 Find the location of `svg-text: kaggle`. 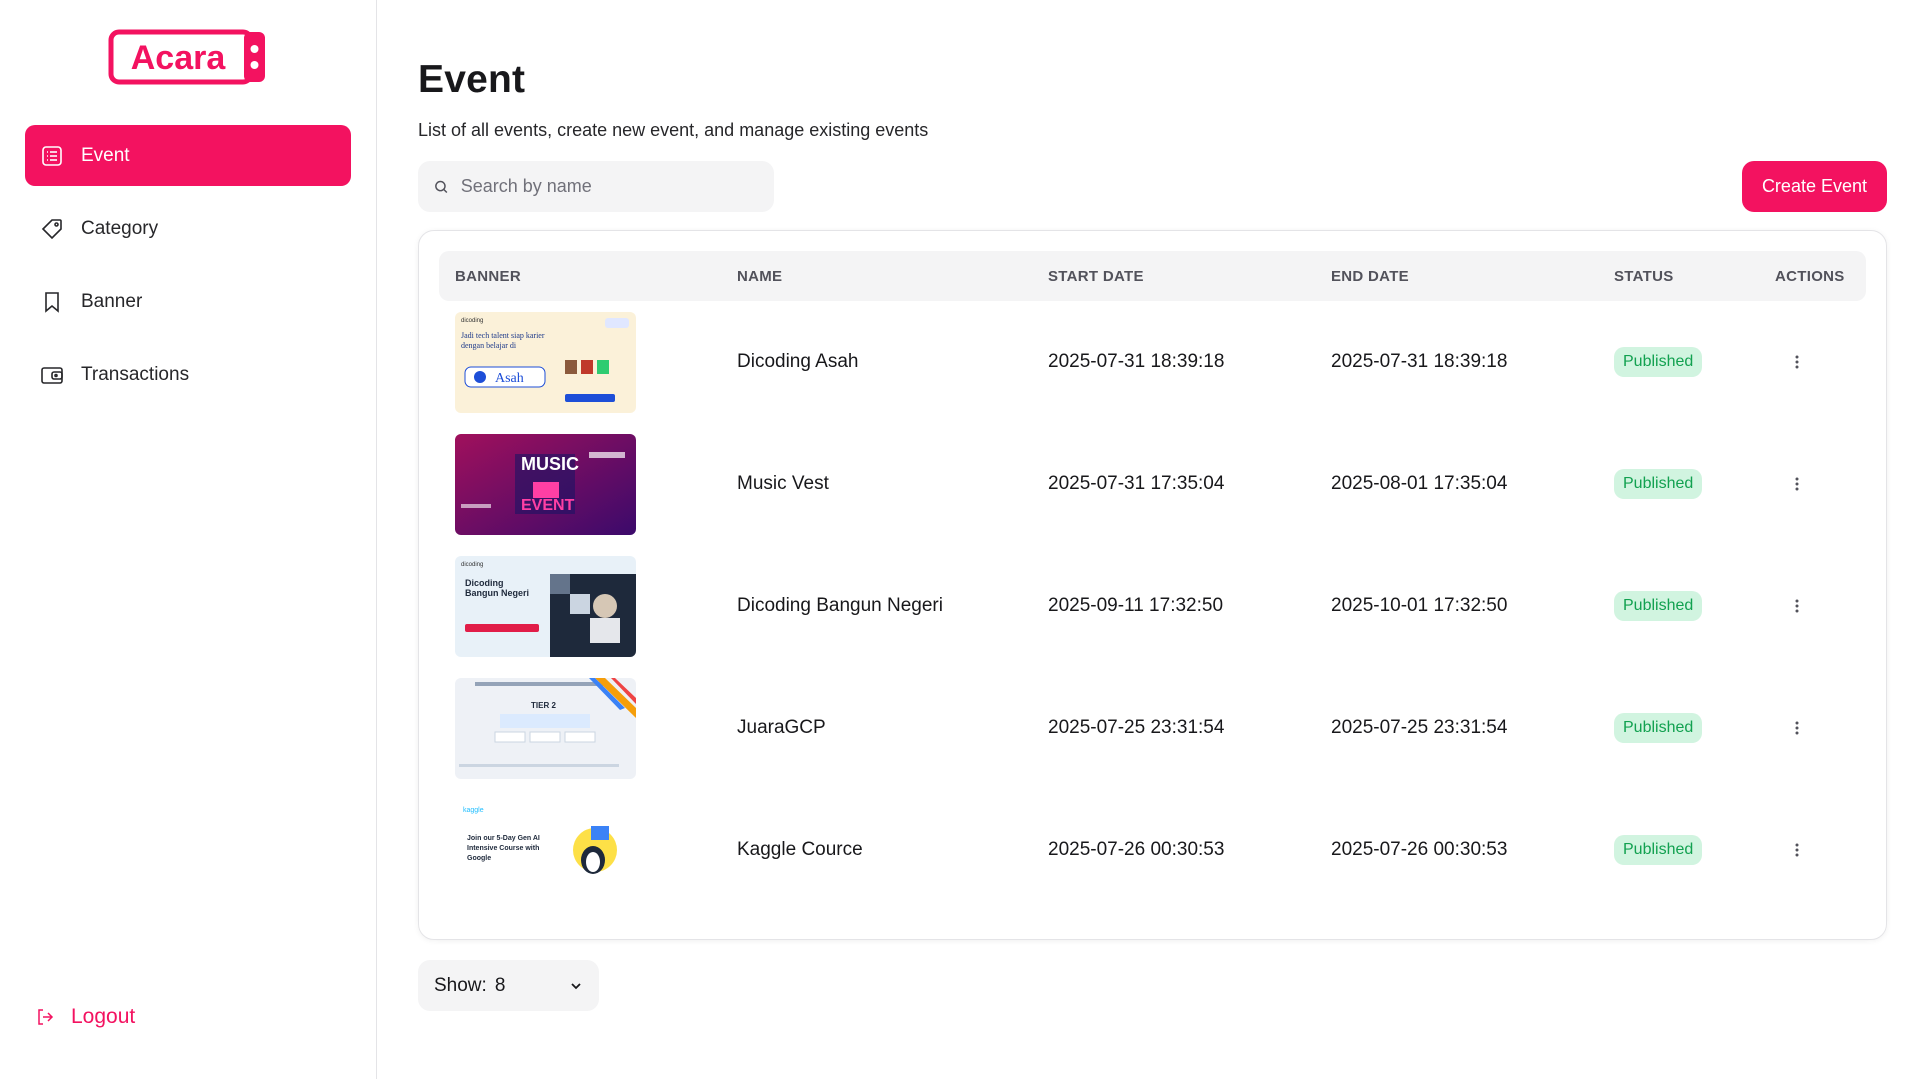

svg-text: kaggle is located at coordinates (473, 810).